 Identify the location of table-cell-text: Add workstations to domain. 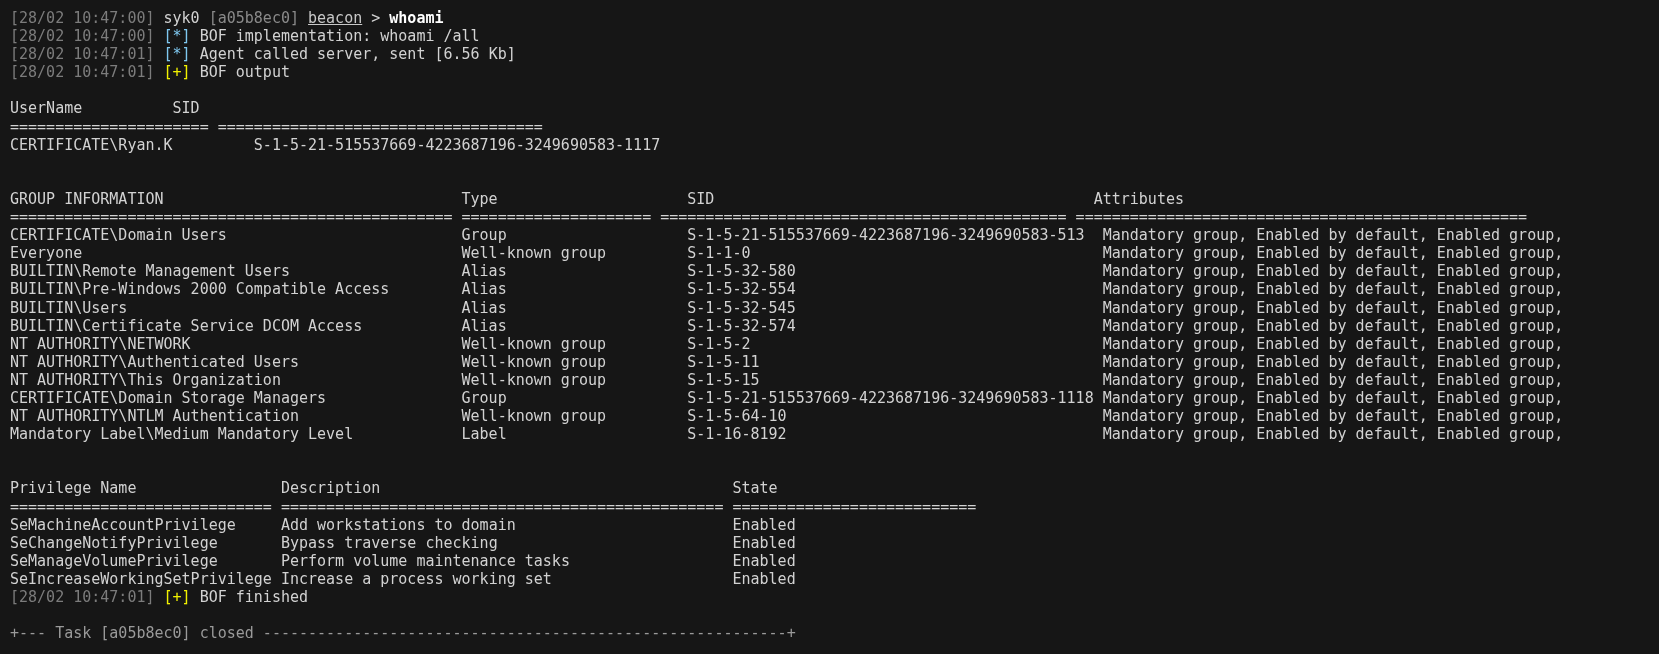
(398, 524).